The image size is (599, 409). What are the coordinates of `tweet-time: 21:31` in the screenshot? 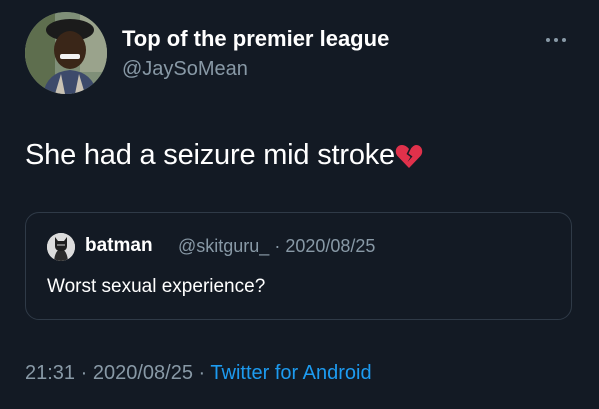 It's located at (50, 373).